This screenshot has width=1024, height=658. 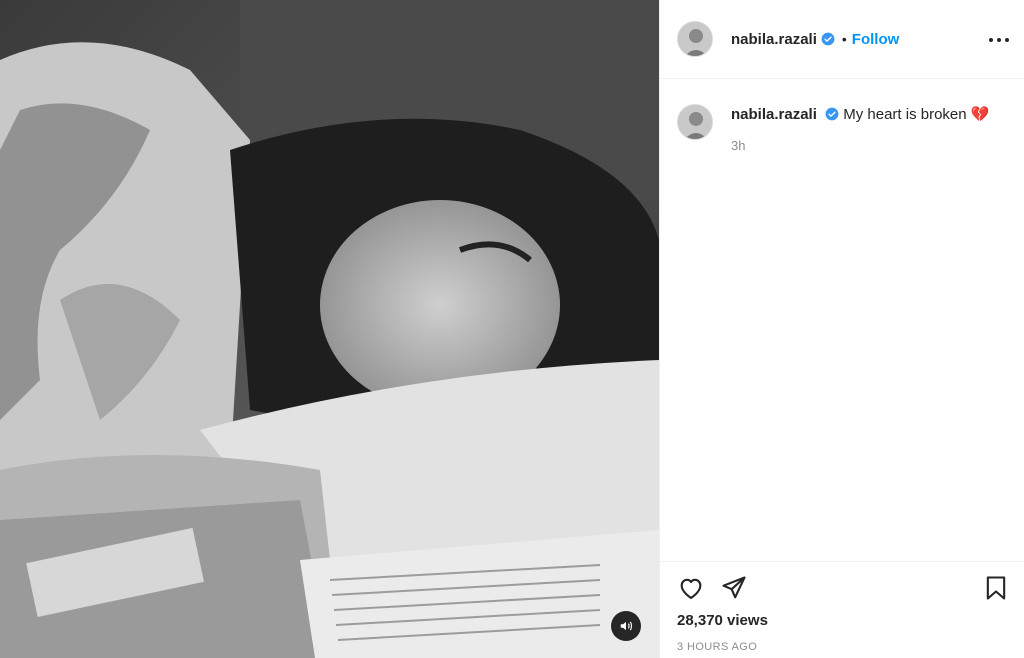 What do you see at coordinates (991, 40) in the screenshot?
I see `more-options-icon` at bounding box center [991, 40].